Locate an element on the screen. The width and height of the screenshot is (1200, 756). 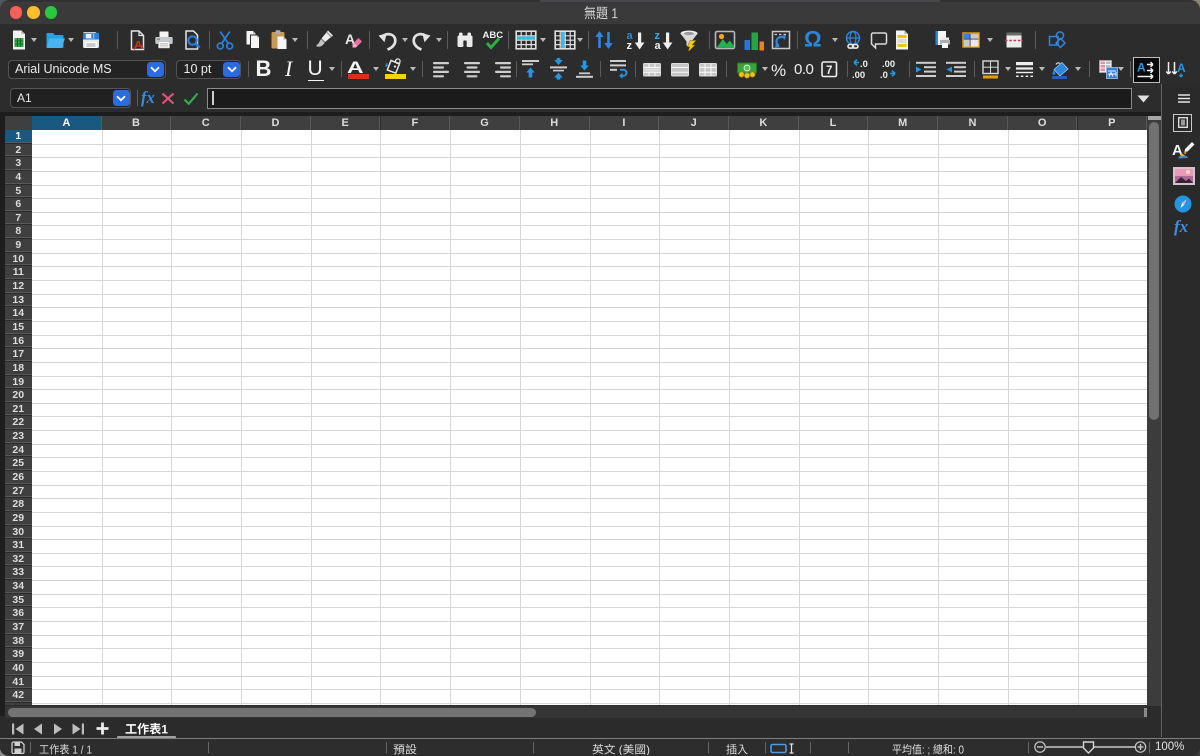
svg-text: z is located at coordinates (629, 45).